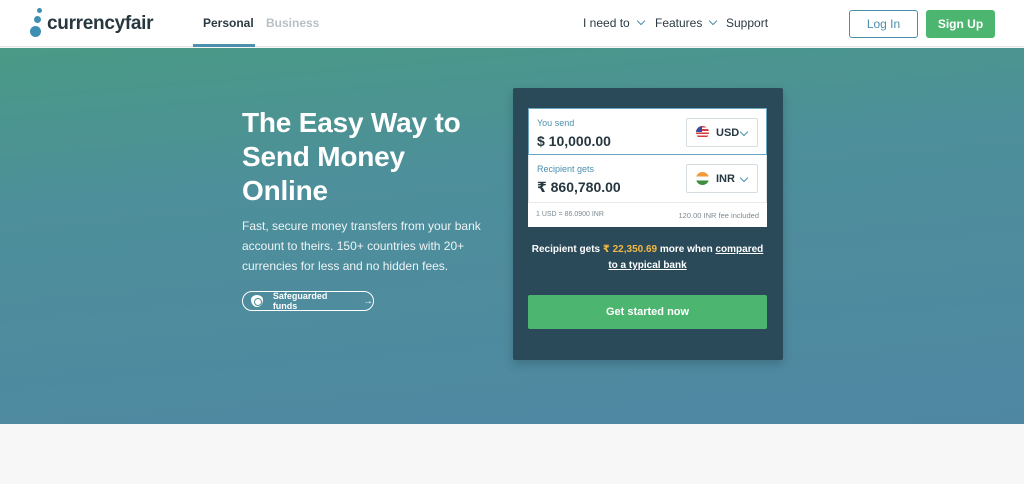 This screenshot has width=1024, height=484. I want to click on safeguarded-funds-button: Safeguarded funds →, so click(308, 301).